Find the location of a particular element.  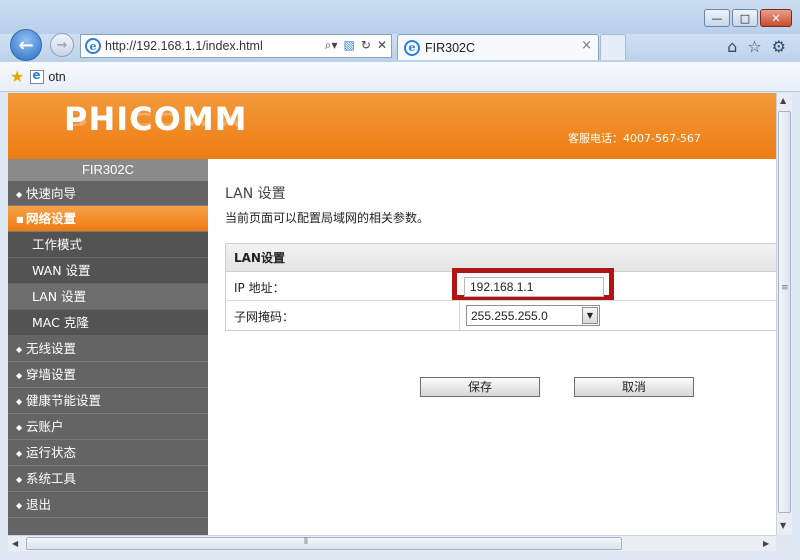

ip-address-input: 192.168.1.1 is located at coordinates (534, 287).